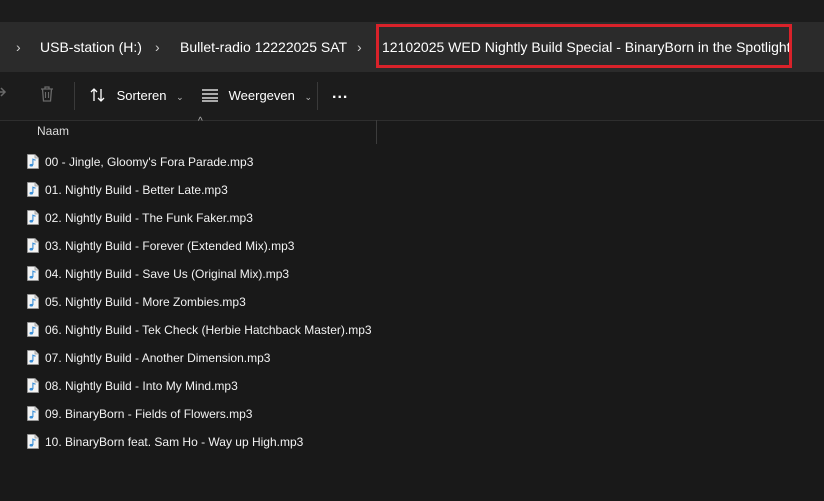 Image resolution: width=824 pixels, height=501 pixels. I want to click on view-list-icon, so click(210, 95).